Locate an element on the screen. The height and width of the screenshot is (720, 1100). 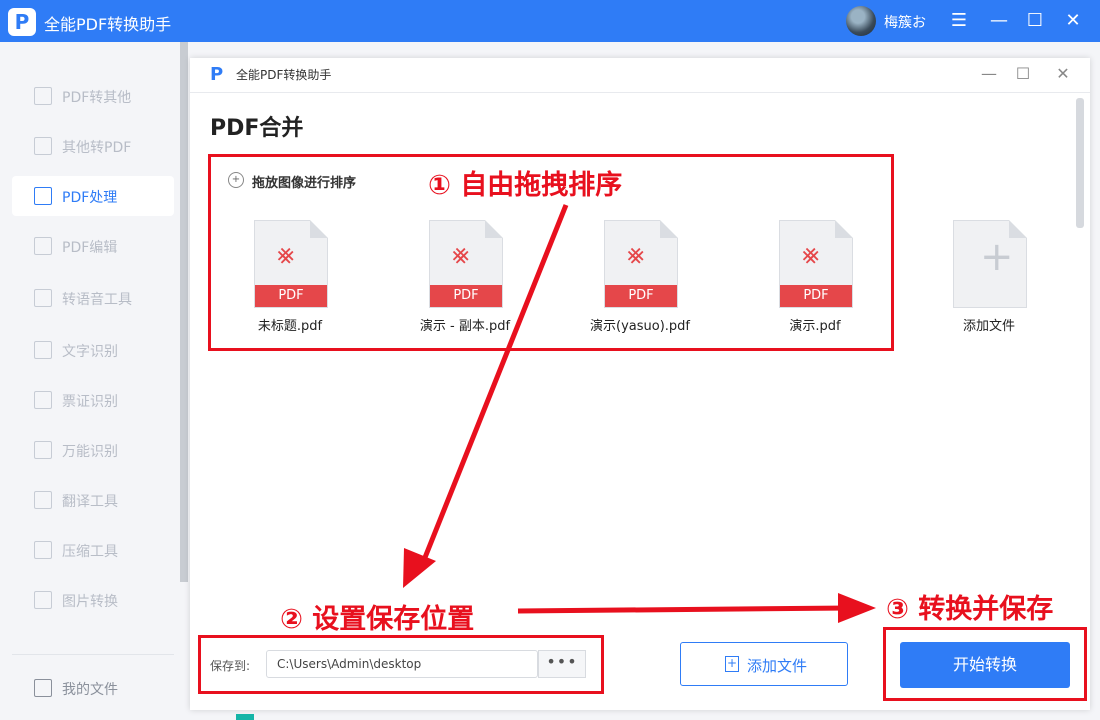
arrow-down-head is located at coordinates (419, 568).